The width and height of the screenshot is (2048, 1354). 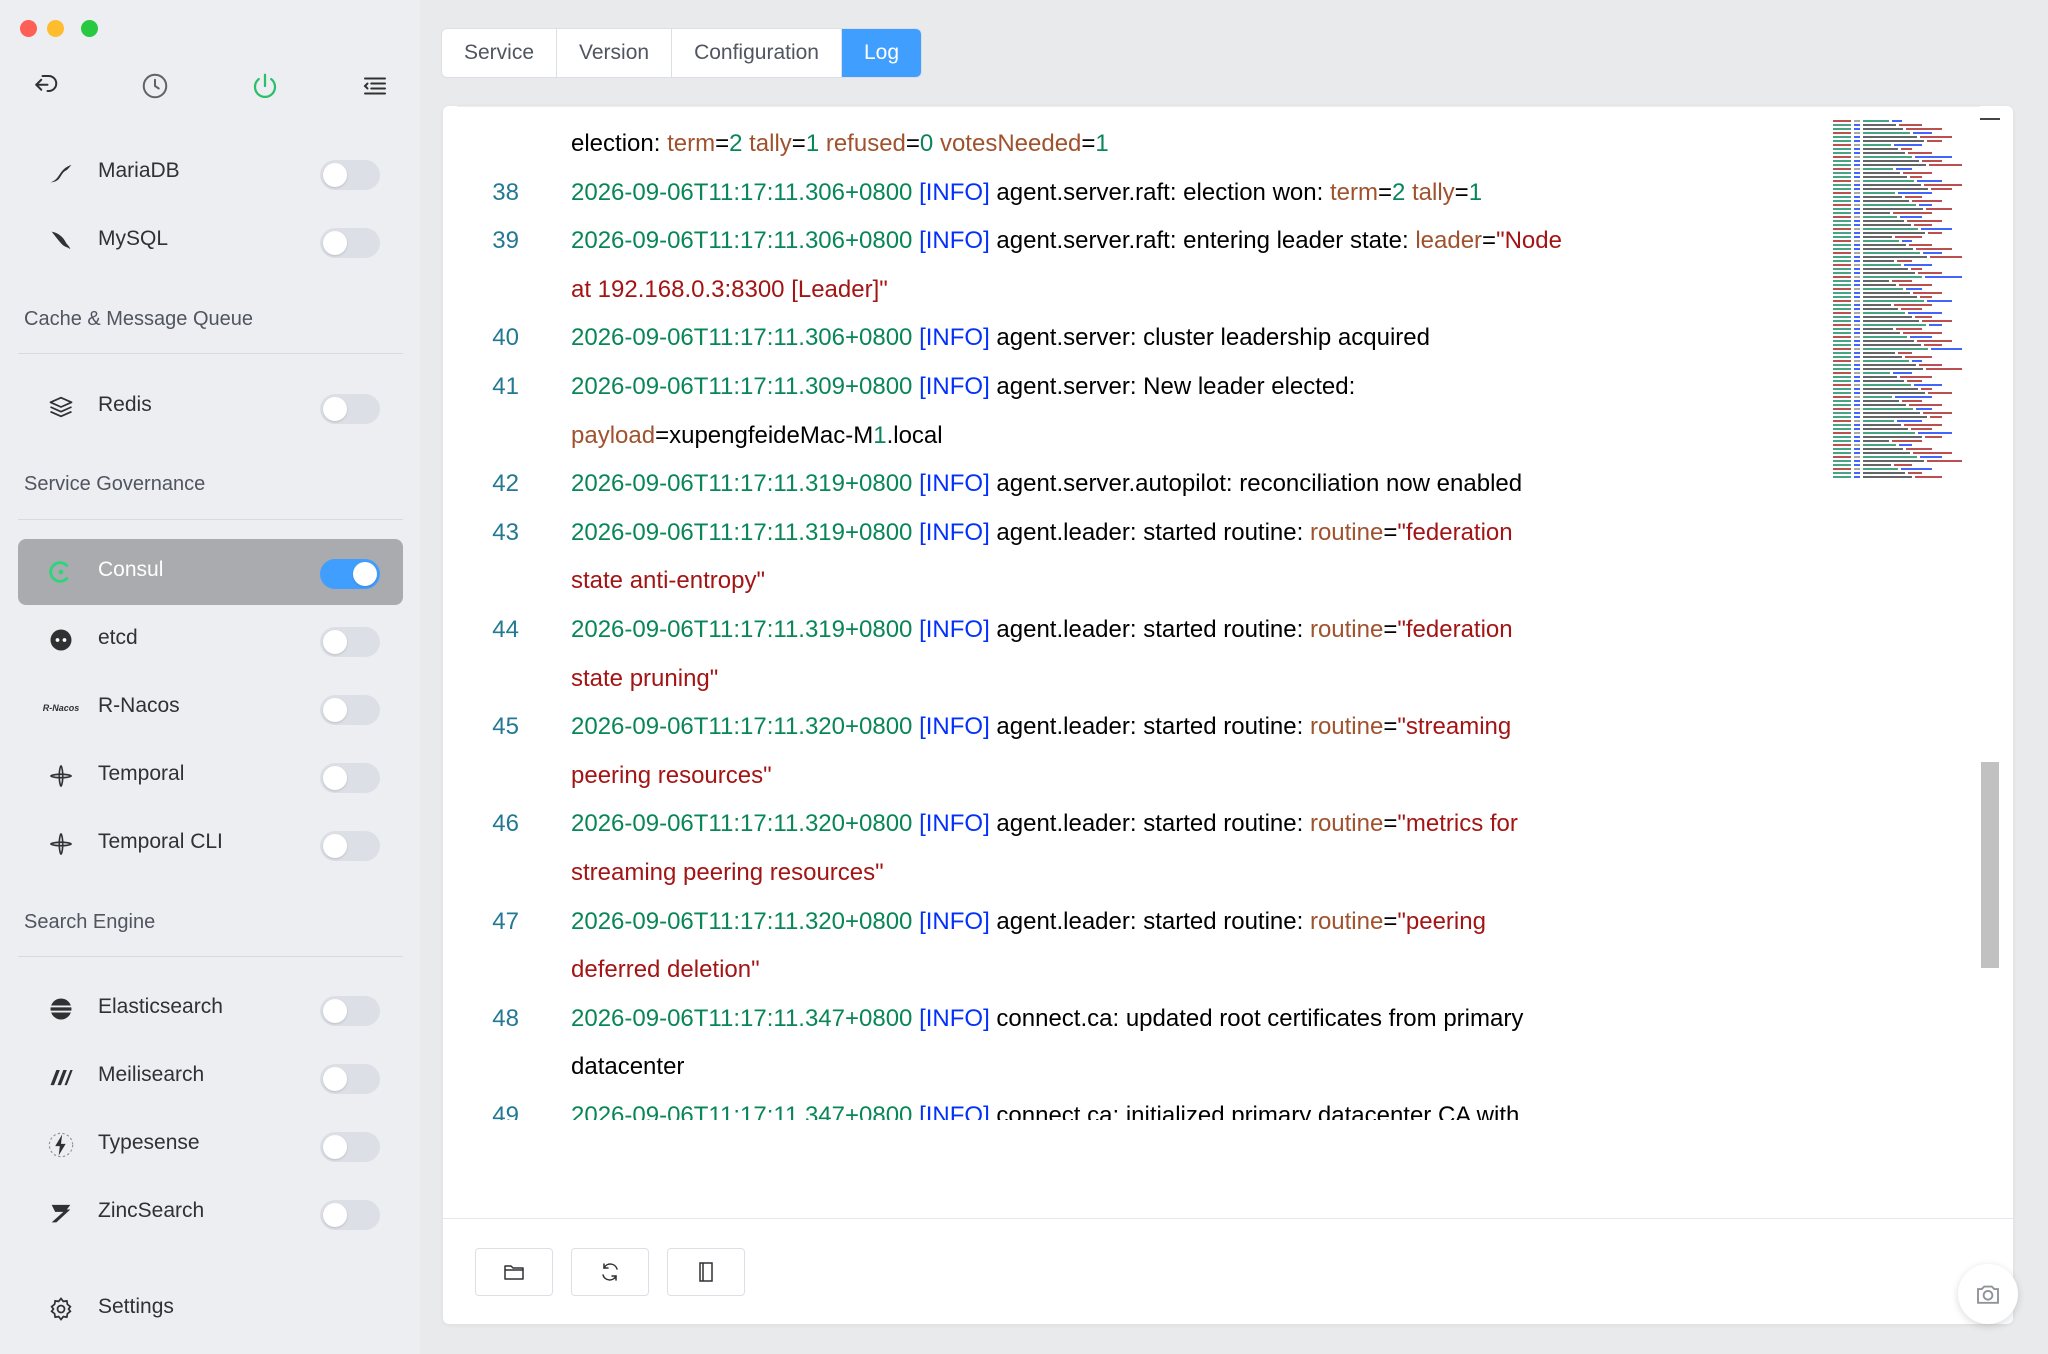 I want to click on section-title-governance: Service Governance, so click(x=115, y=484).